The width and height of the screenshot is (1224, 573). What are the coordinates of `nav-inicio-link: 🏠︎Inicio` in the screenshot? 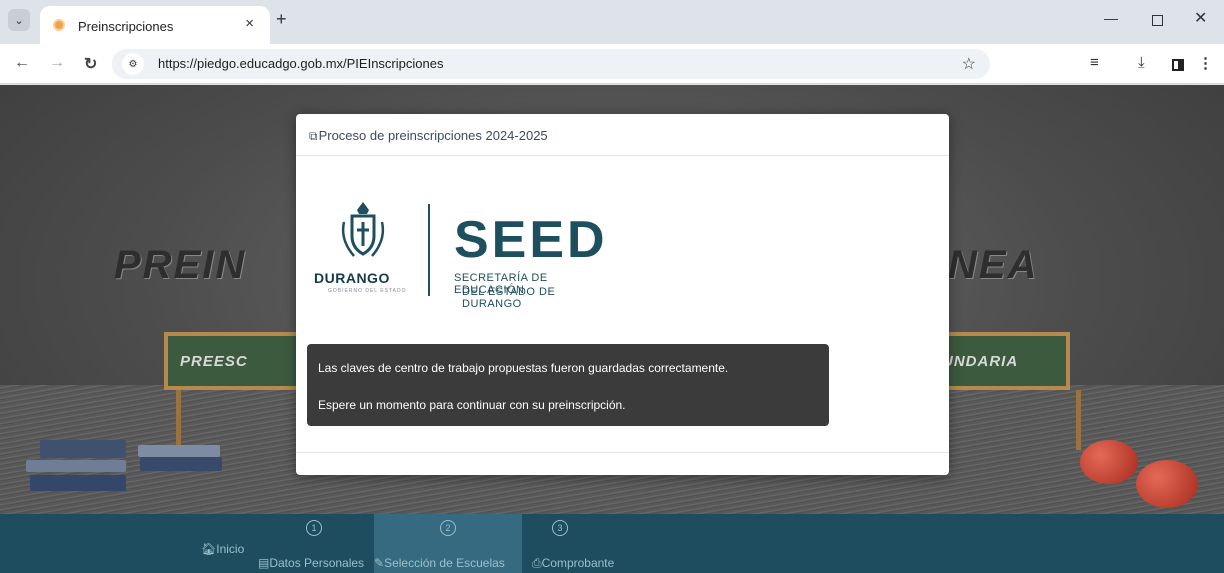 It's located at (222, 549).